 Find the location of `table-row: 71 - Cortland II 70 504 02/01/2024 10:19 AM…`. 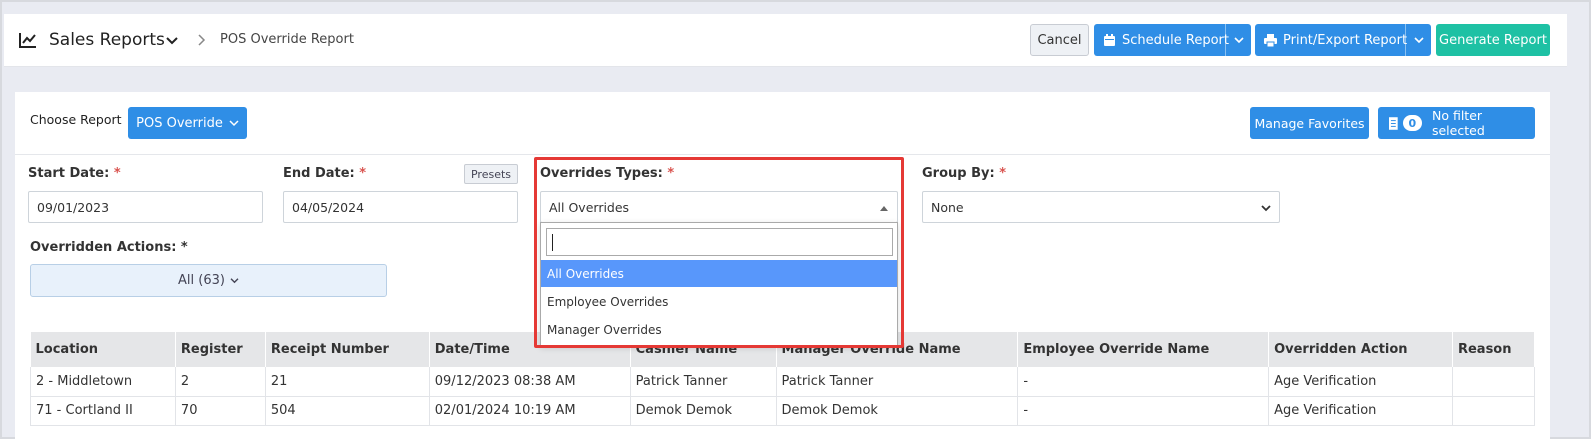

table-row: 71 - Cortland II 70 504 02/01/2024 10:19 AM… is located at coordinates (783, 411).